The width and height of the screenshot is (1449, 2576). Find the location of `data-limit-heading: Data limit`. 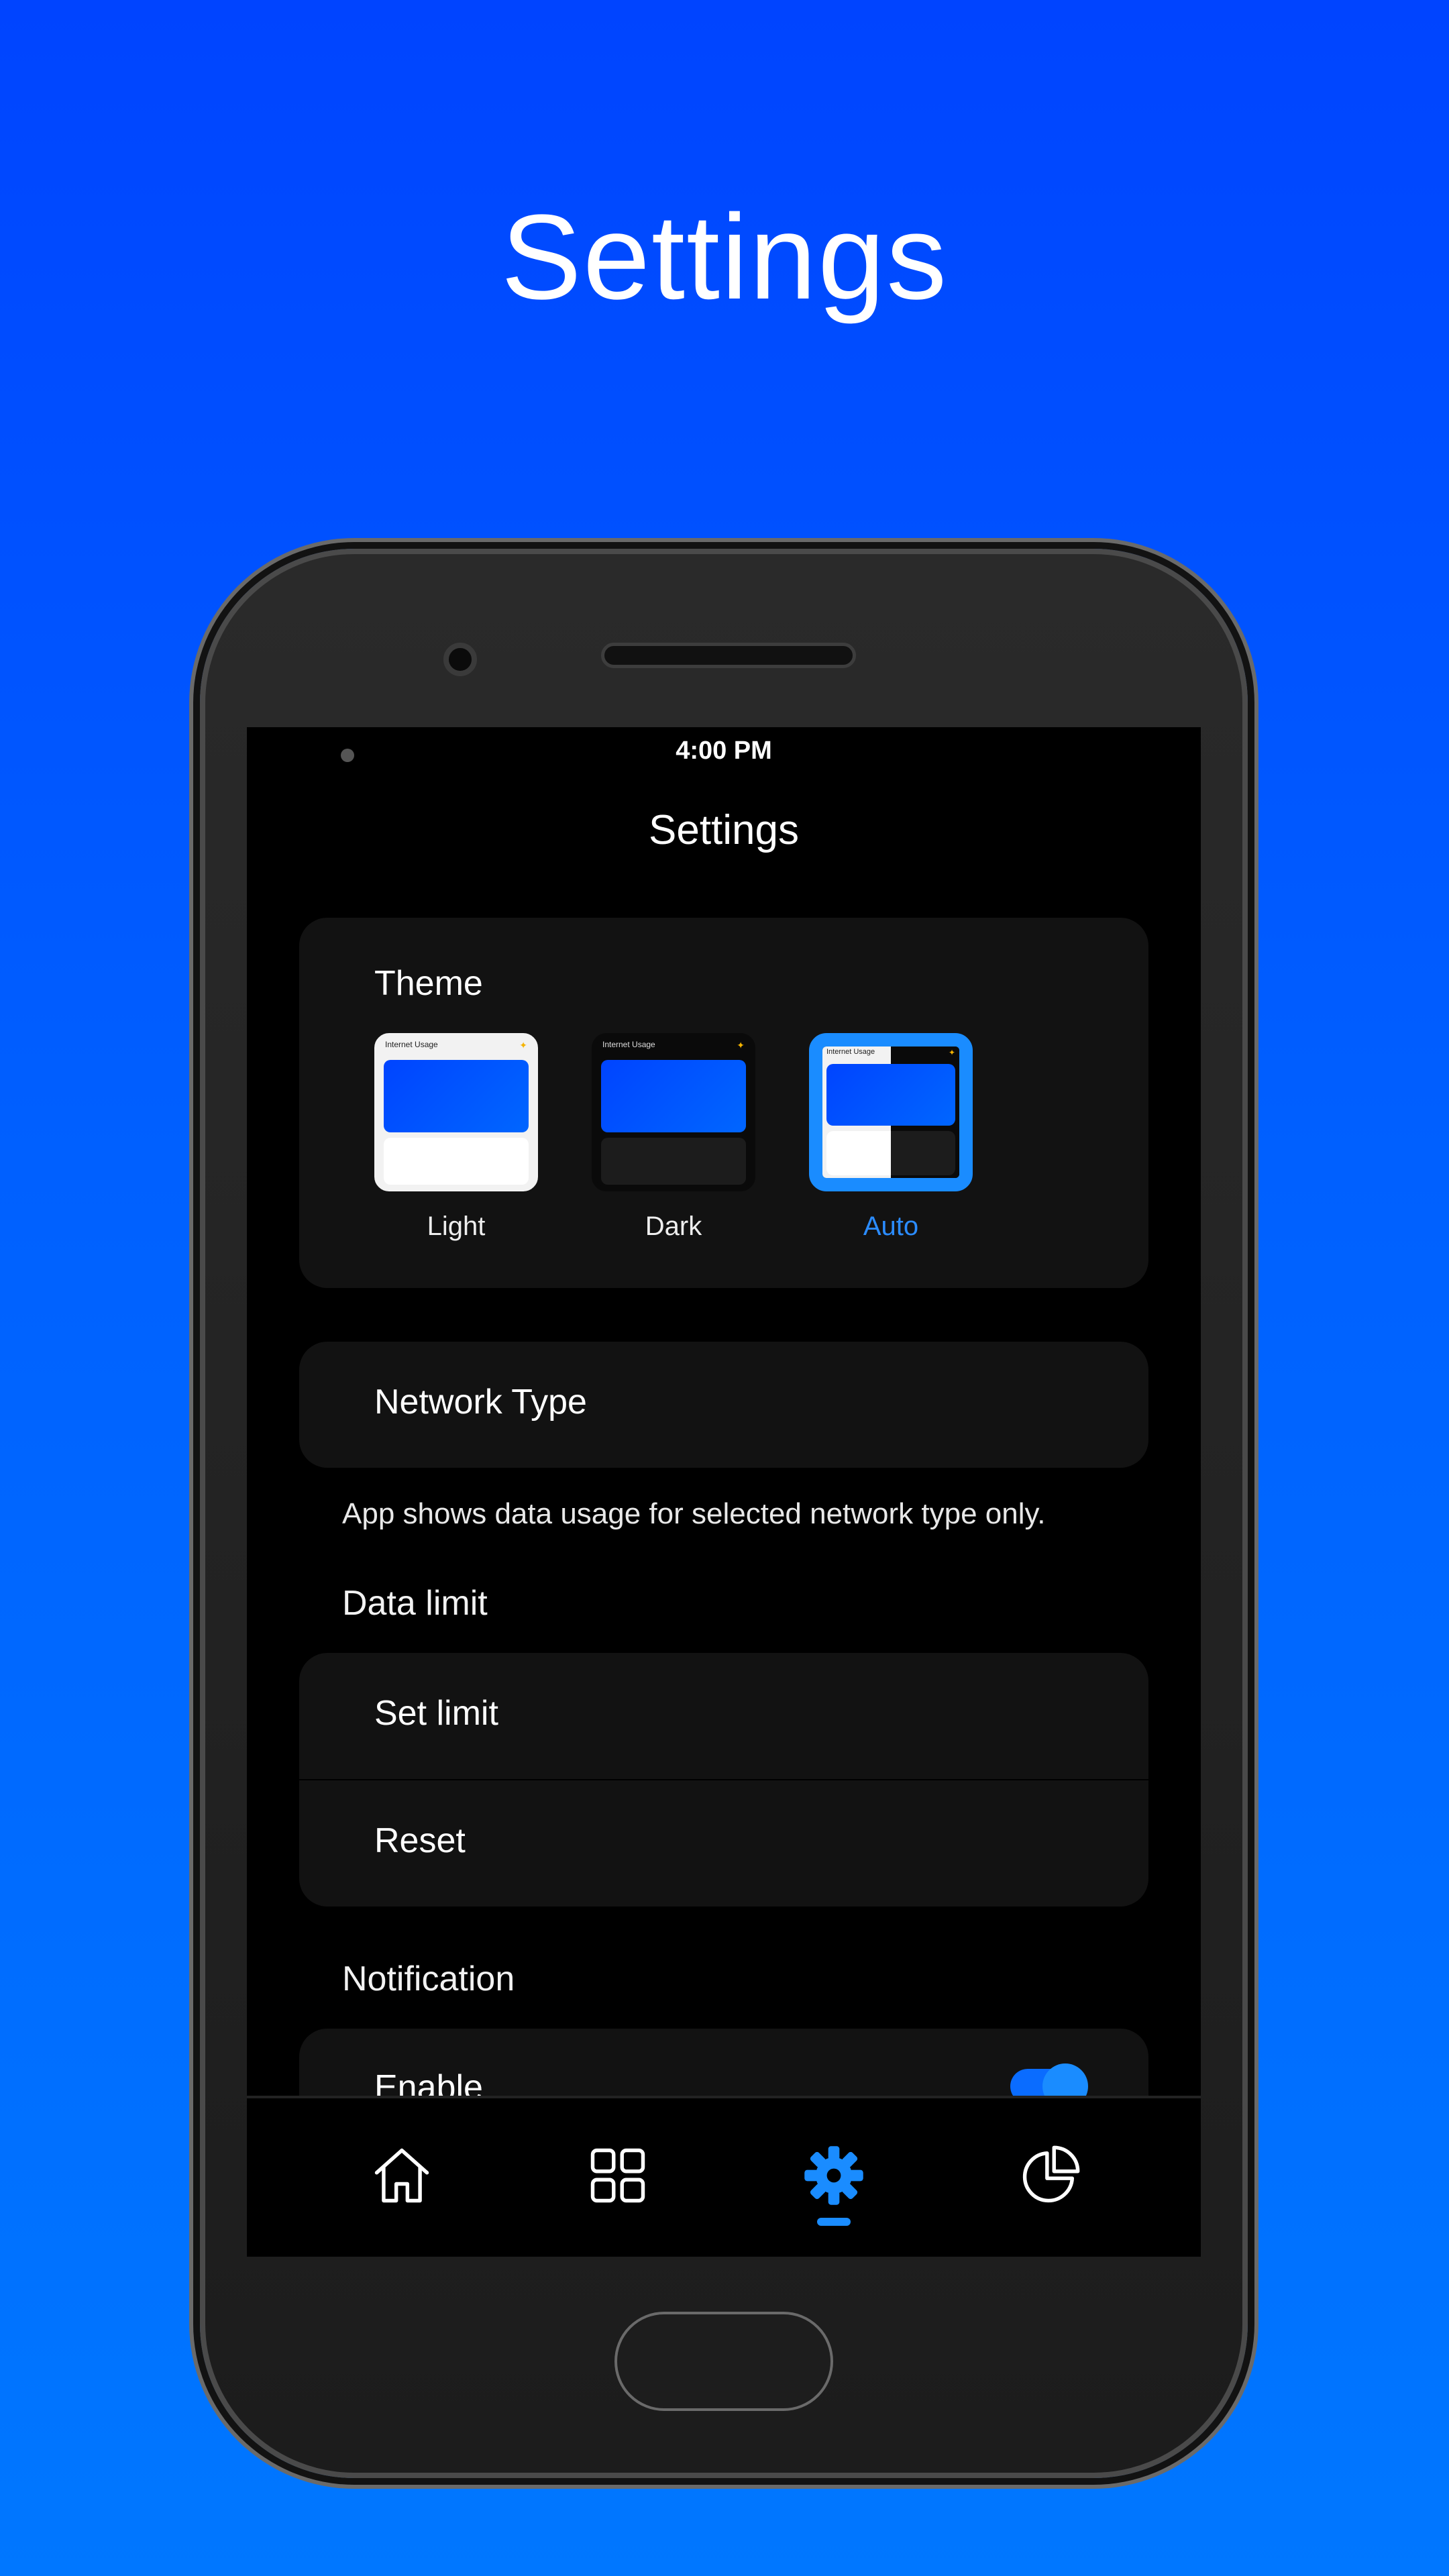

data-limit-heading: Data limit is located at coordinates (415, 1603).